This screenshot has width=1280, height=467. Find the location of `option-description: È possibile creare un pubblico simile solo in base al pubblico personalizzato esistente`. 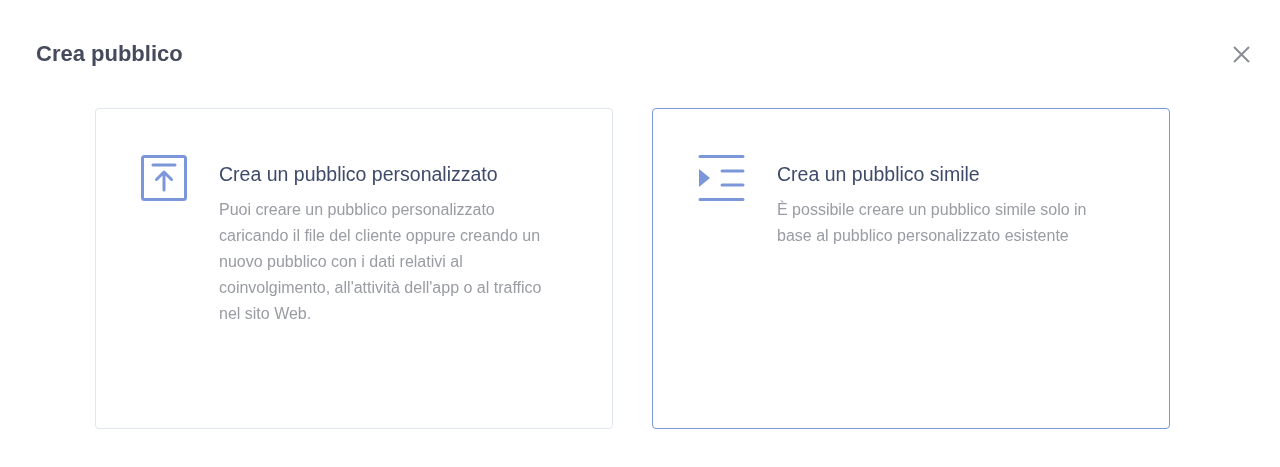

option-description: È possibile creare un pubblico simile solo in base al pubblico personalizzato esistente is located at coordinates (932, 222).